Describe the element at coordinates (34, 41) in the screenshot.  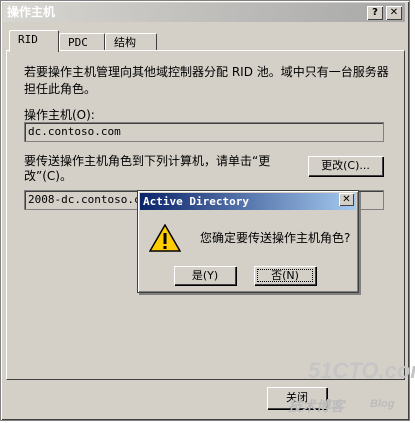
I see `tab-rid: RID` at that location.